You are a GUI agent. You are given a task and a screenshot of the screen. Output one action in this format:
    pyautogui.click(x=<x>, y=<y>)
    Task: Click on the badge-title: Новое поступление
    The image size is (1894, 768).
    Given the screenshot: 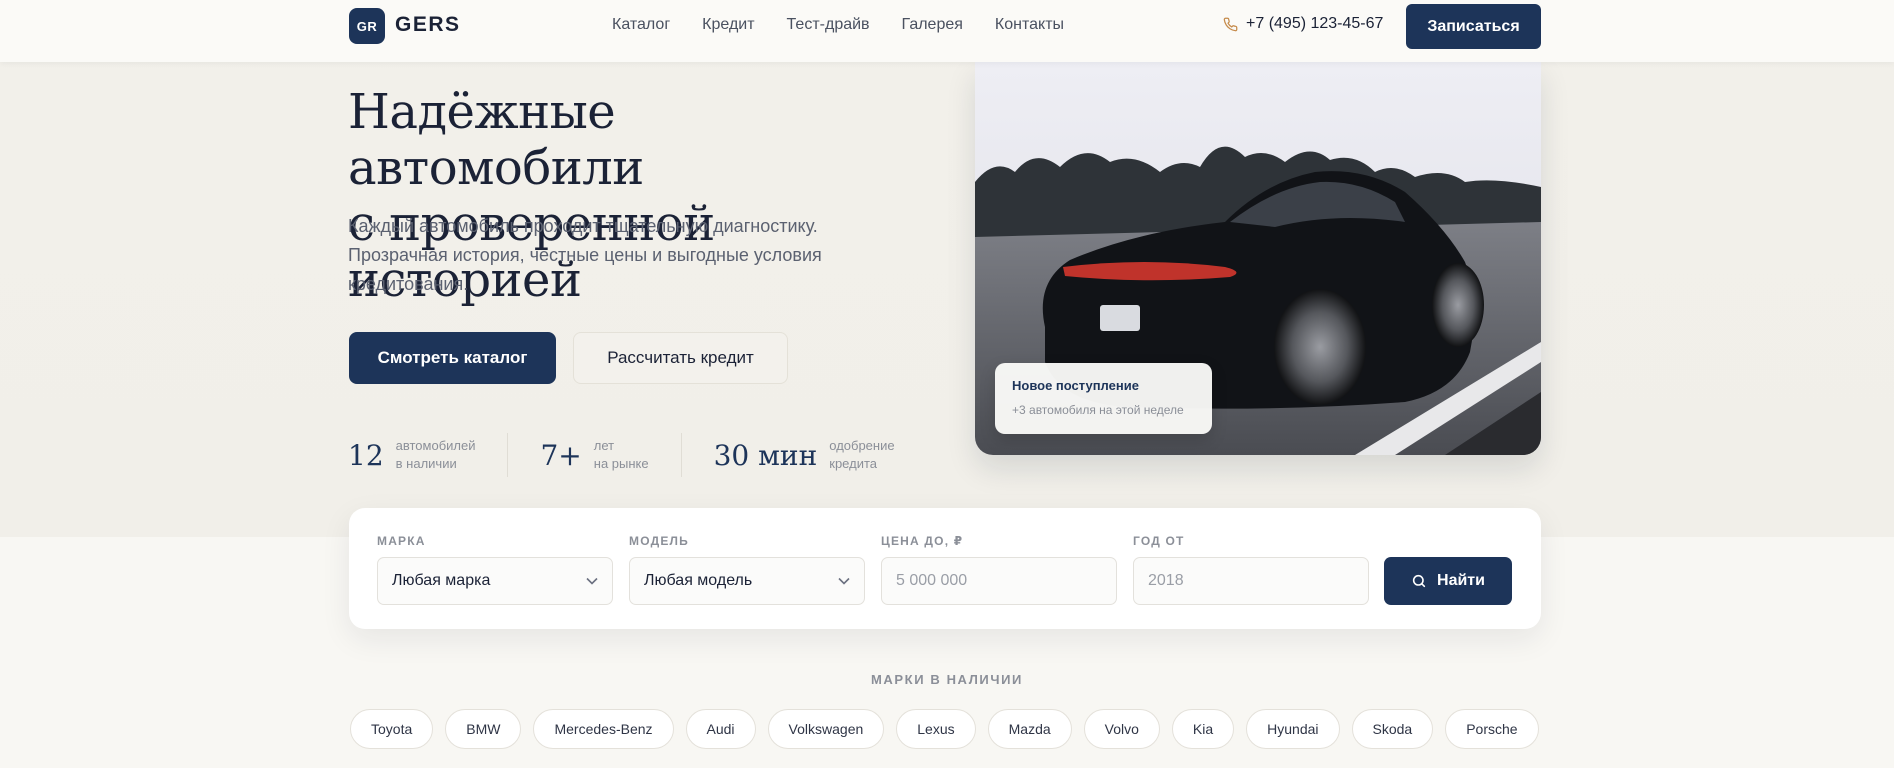 What is the action you would take?
    pyautogui.click(x=1075, y=385)
    